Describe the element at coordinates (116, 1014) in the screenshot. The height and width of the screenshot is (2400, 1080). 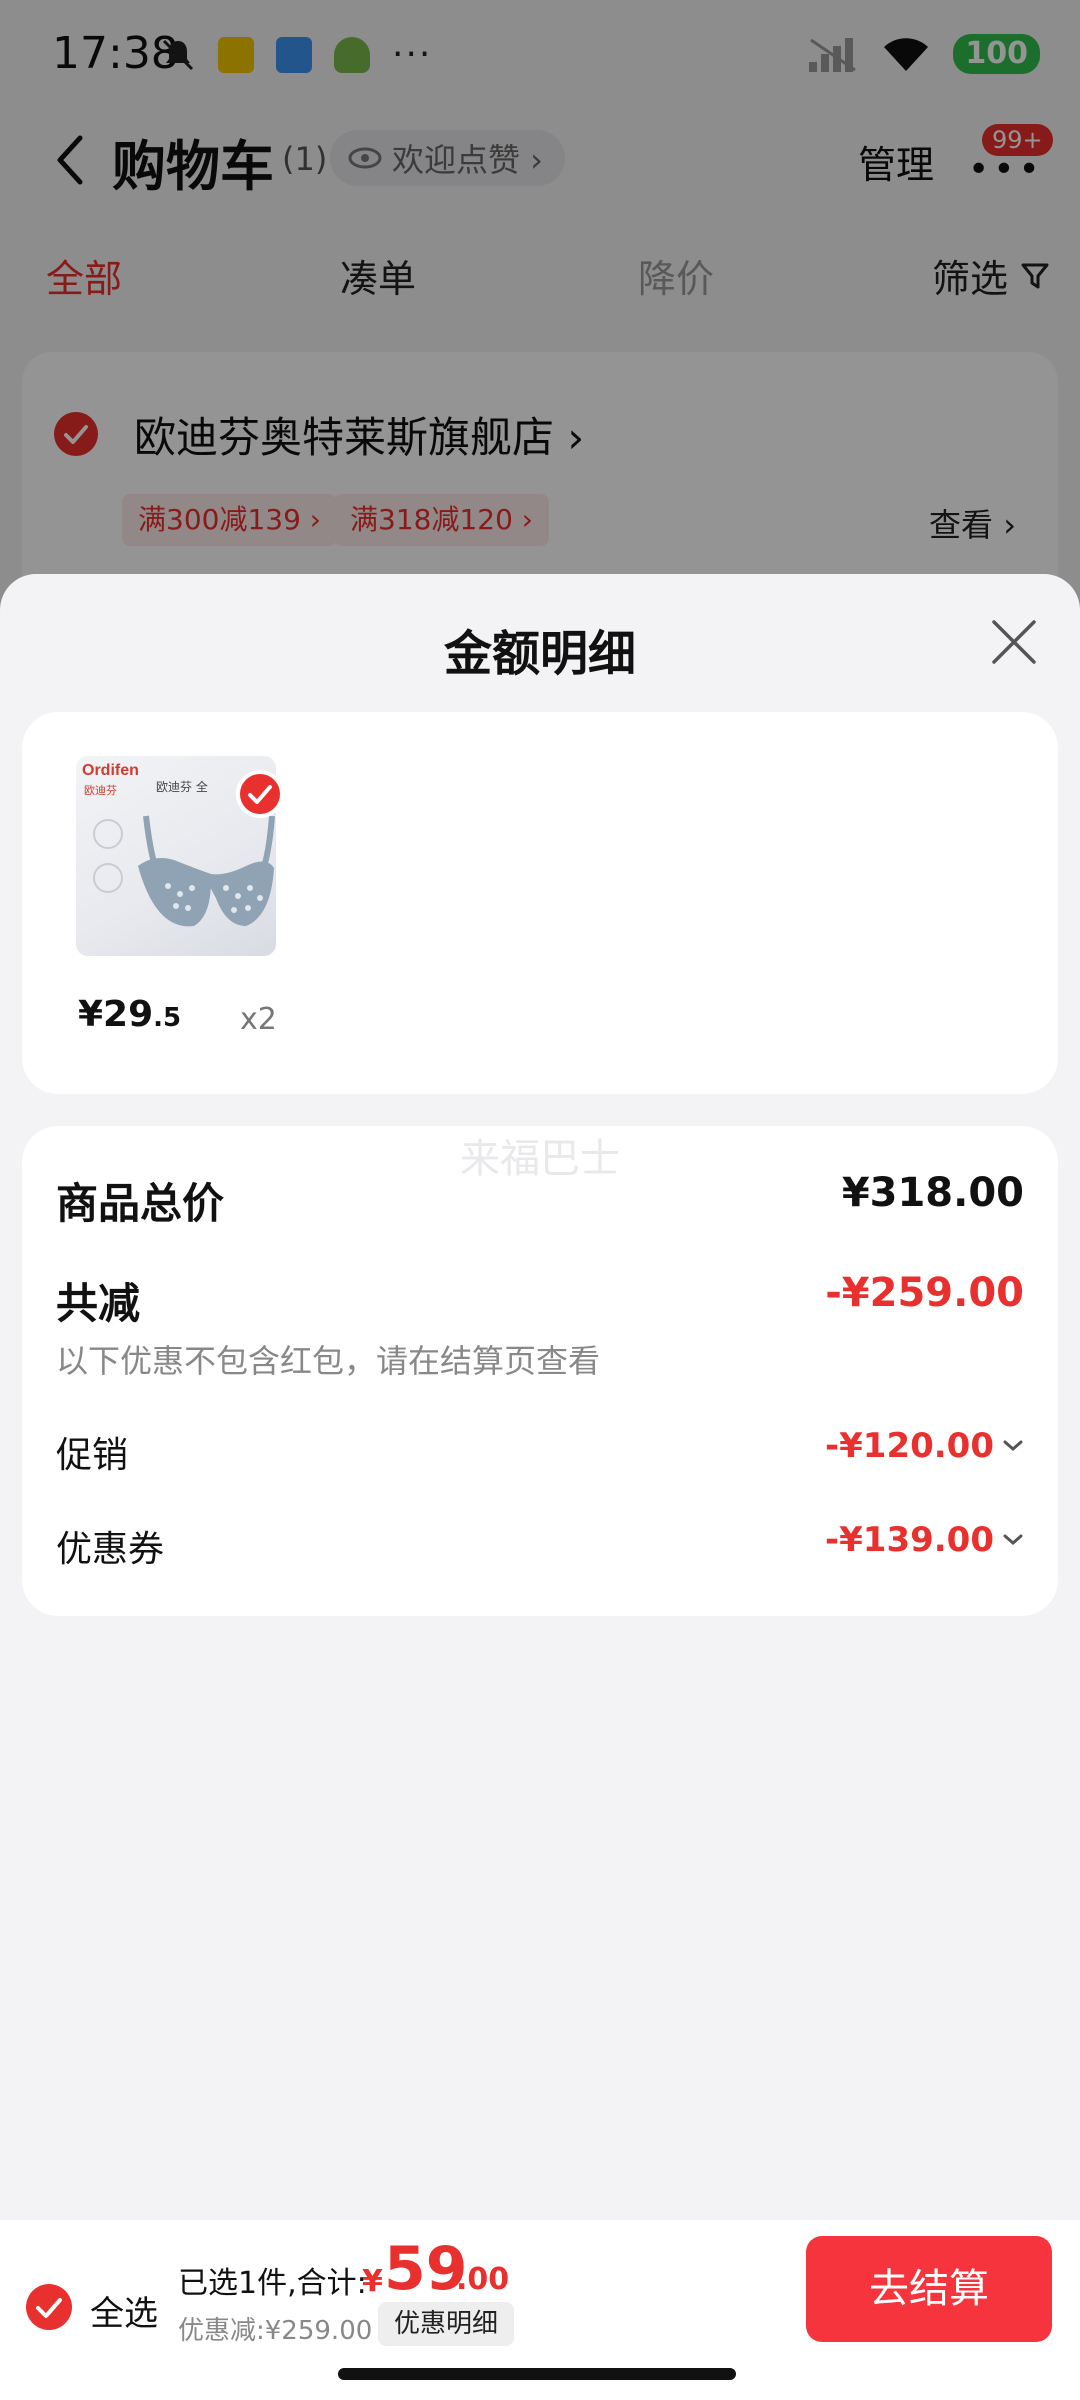
I see `price-integer: ¥29` at that location.